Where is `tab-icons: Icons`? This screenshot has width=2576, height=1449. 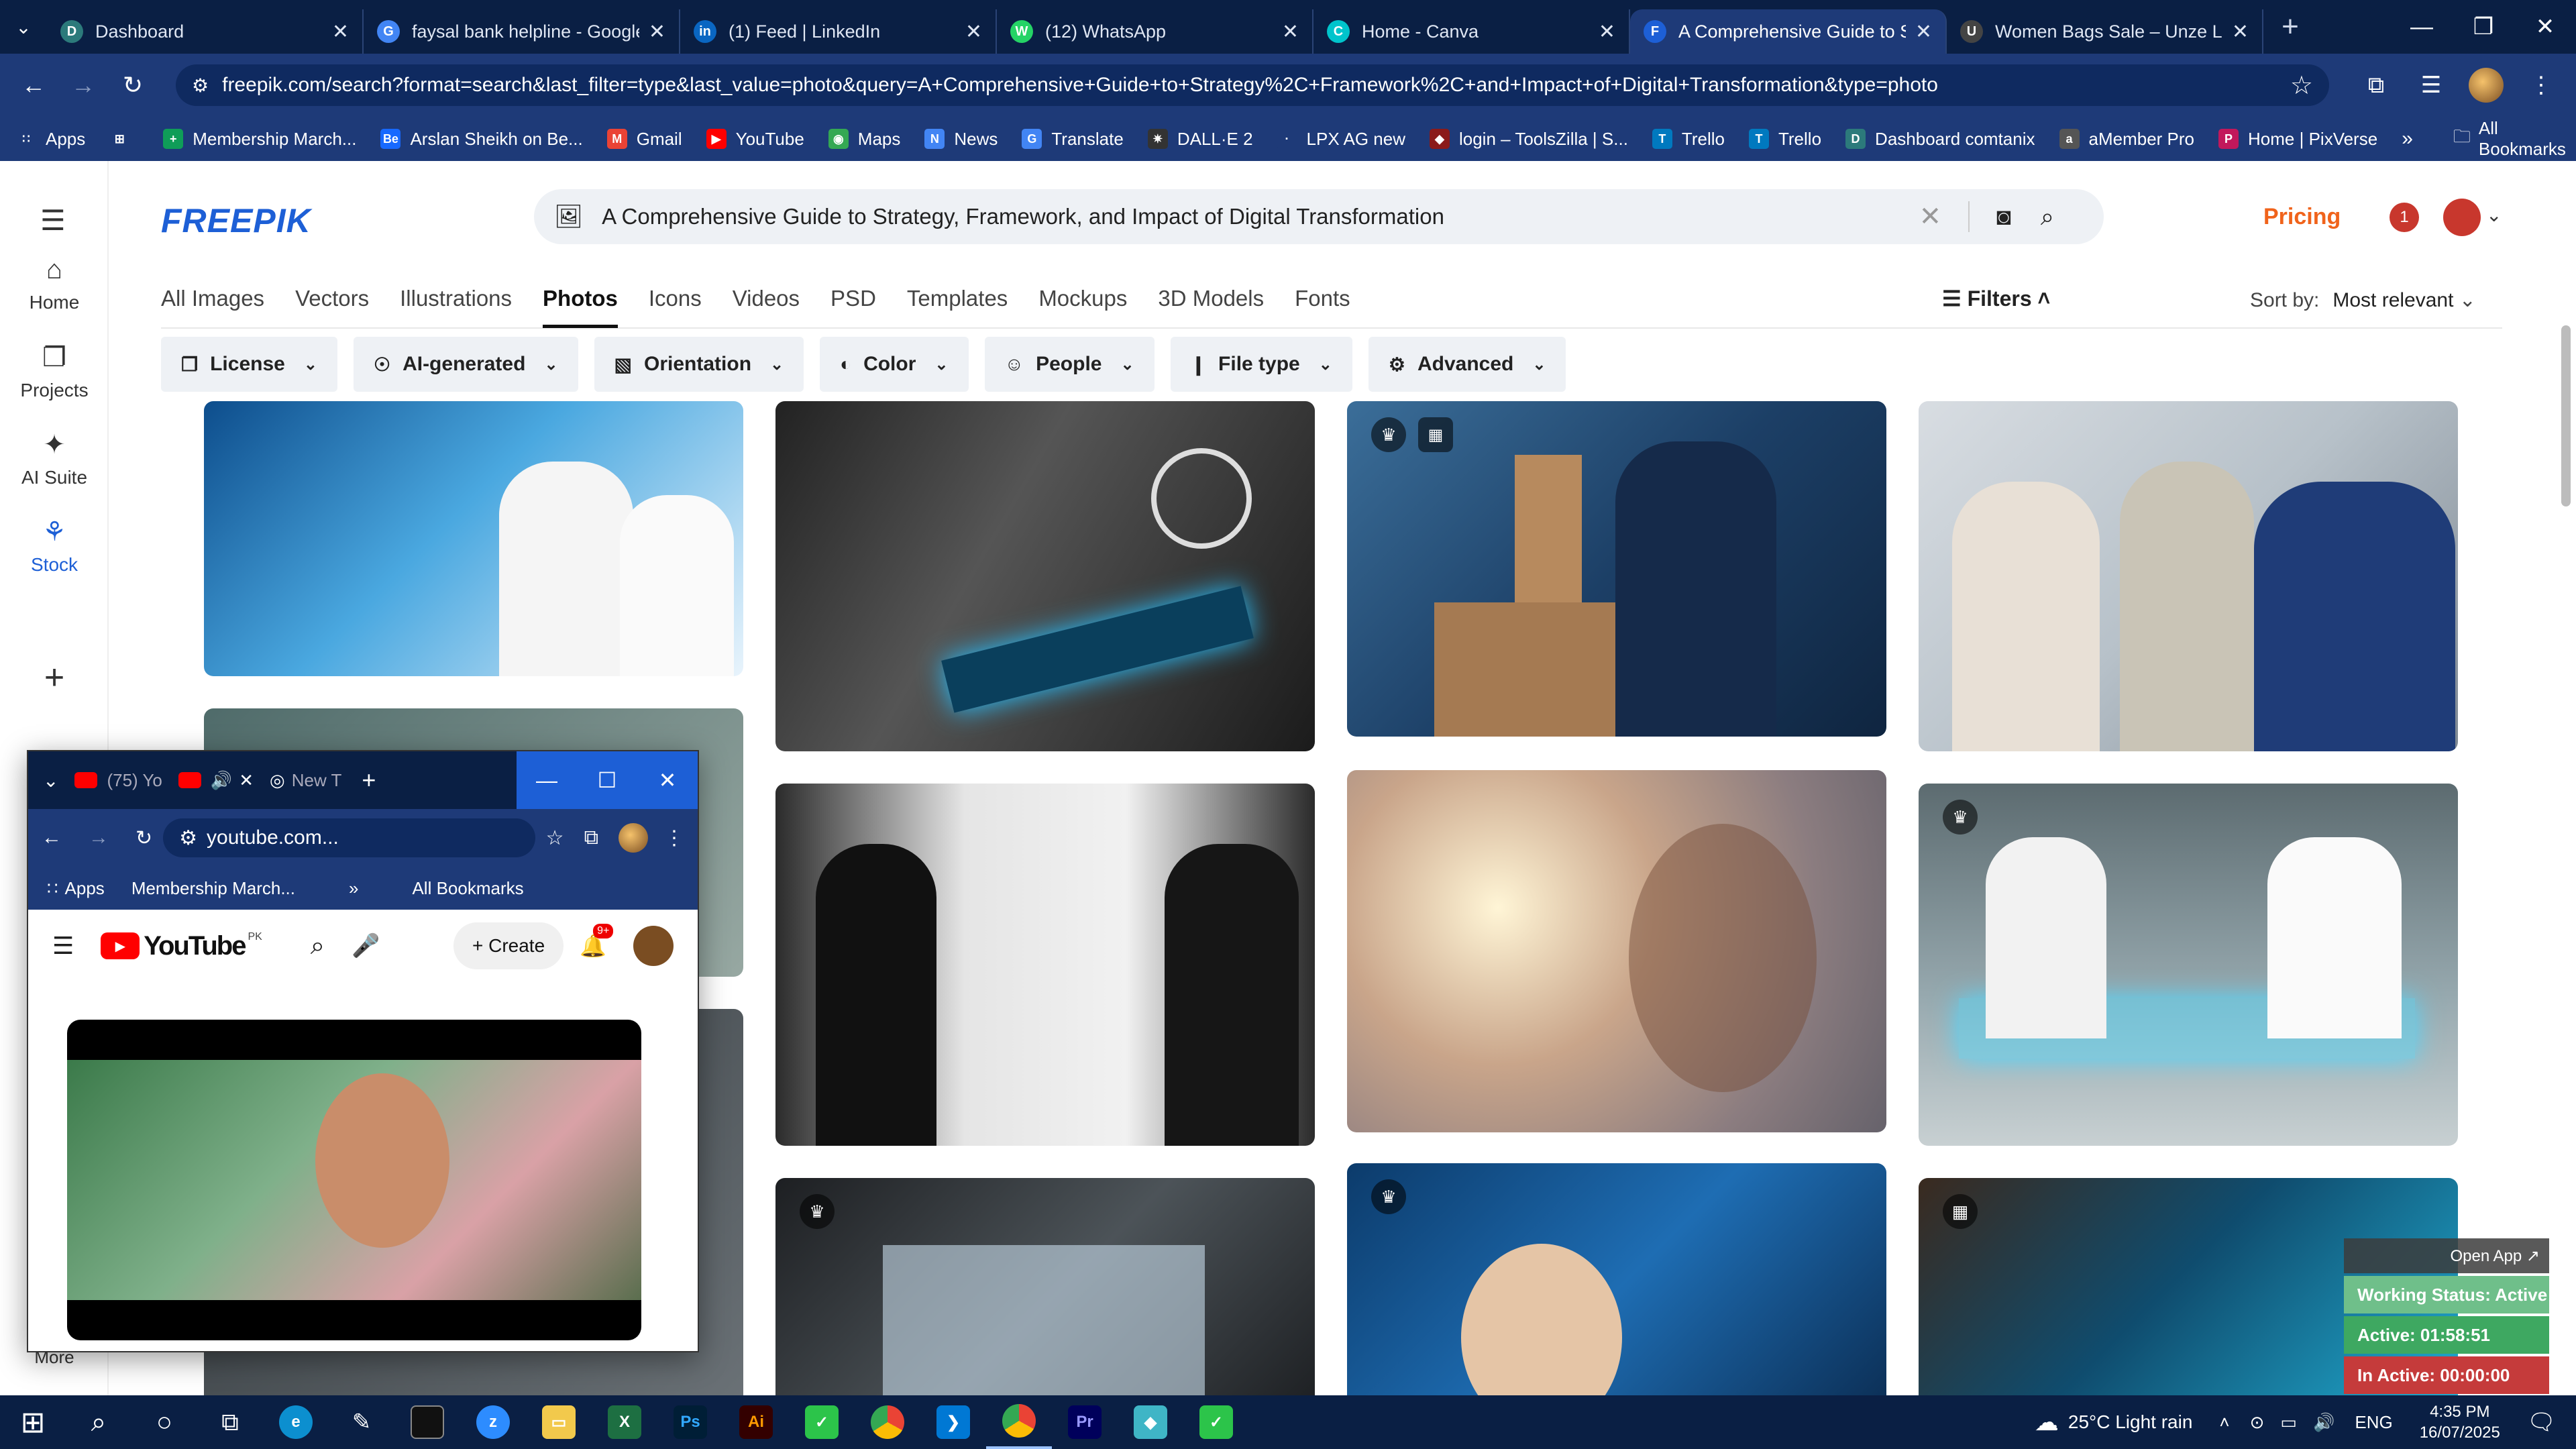 tab-icons: Icons is located at coordinates (675, 303).